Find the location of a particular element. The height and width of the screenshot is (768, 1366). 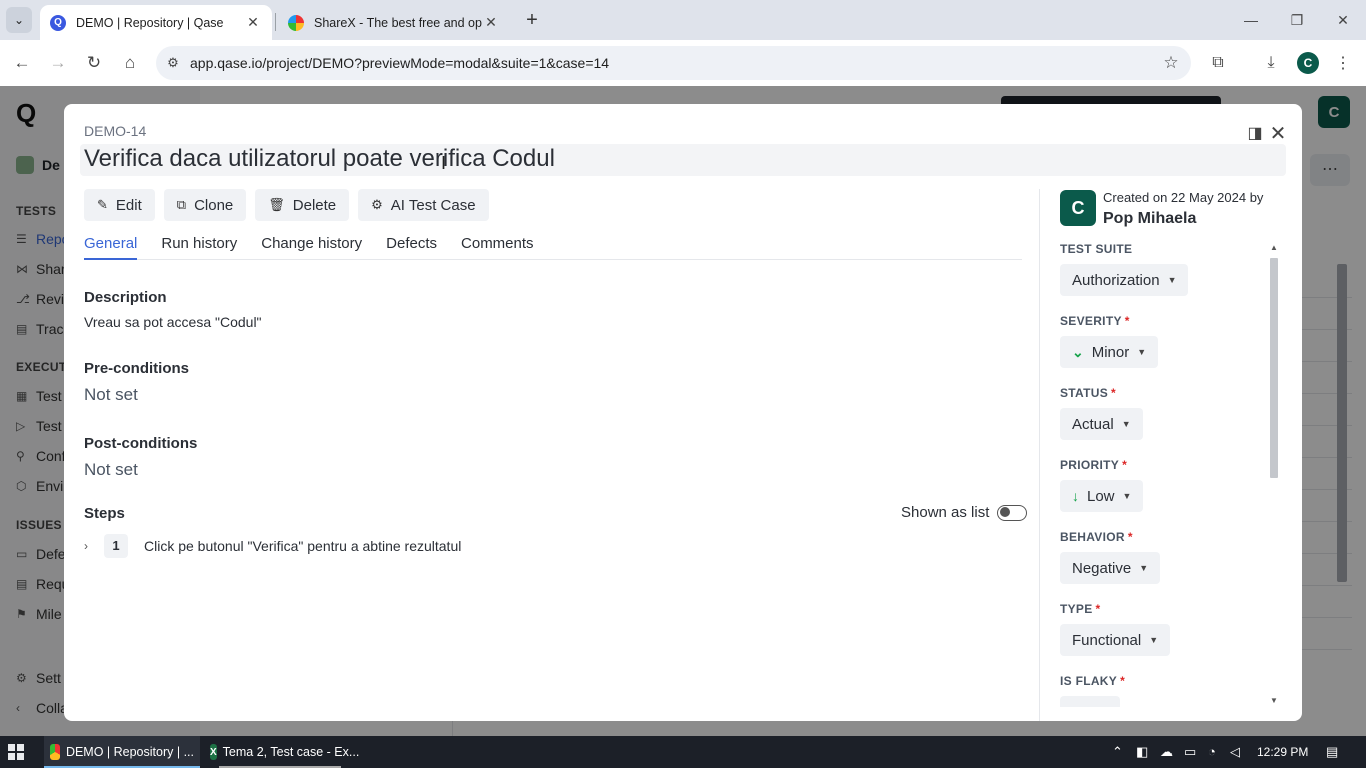

wifi-icon: ◔ is located at coordinates (1212, 751).